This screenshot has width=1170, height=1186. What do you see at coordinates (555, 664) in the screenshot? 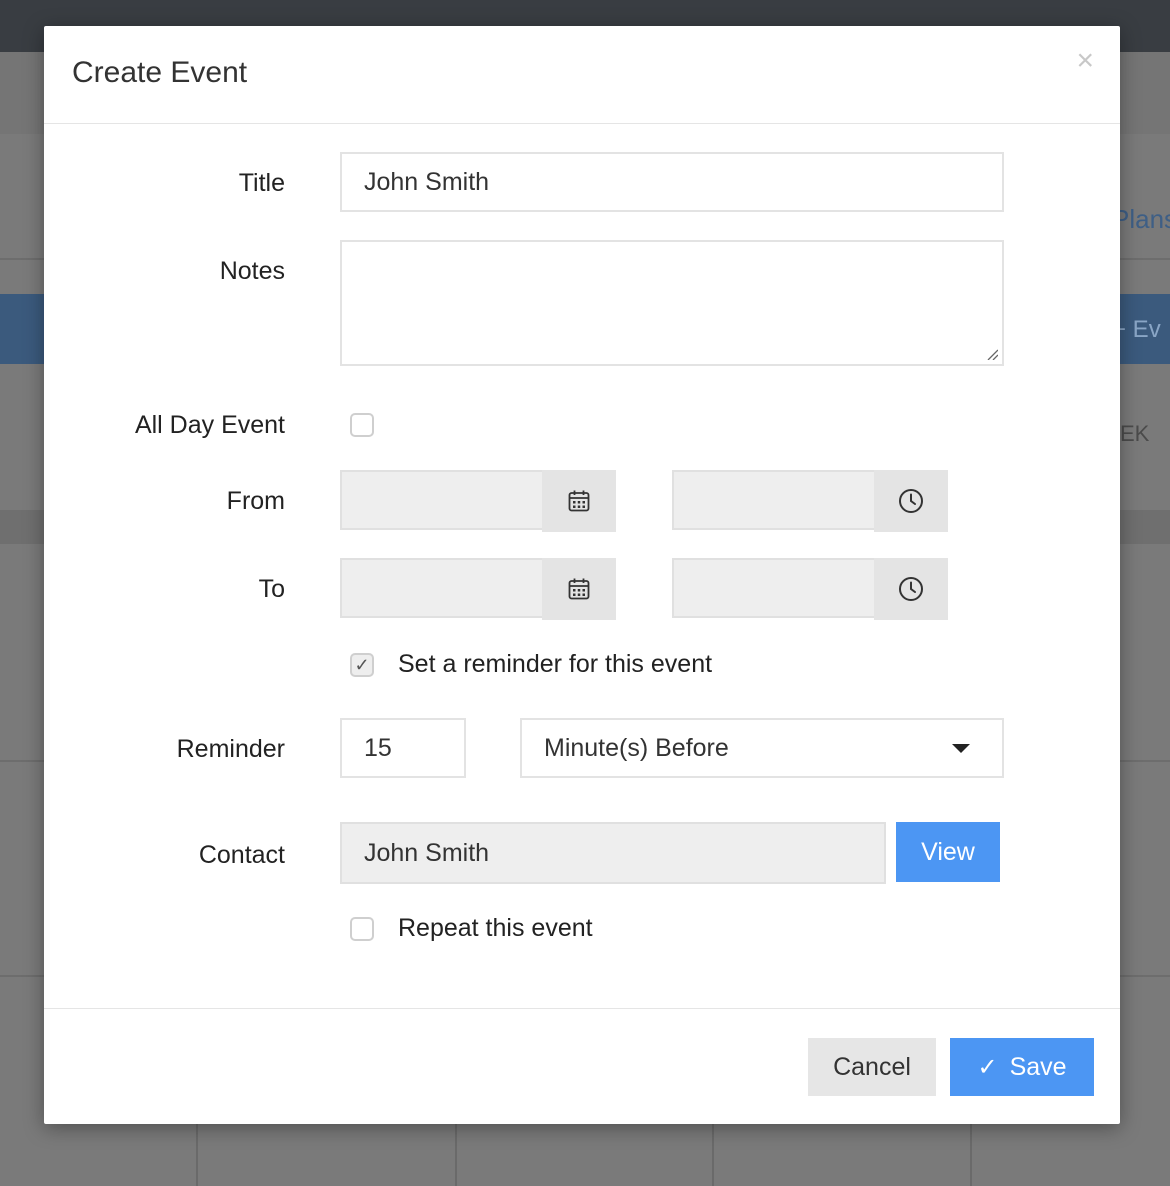
I see `reminder-checkbox-label: Set a reminder for this event` at bounding box center [555, 664].